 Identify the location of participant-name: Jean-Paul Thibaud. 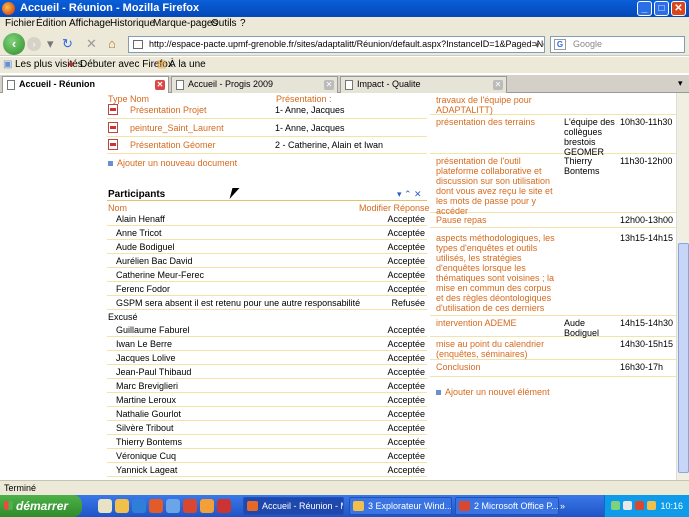
(154, 372).